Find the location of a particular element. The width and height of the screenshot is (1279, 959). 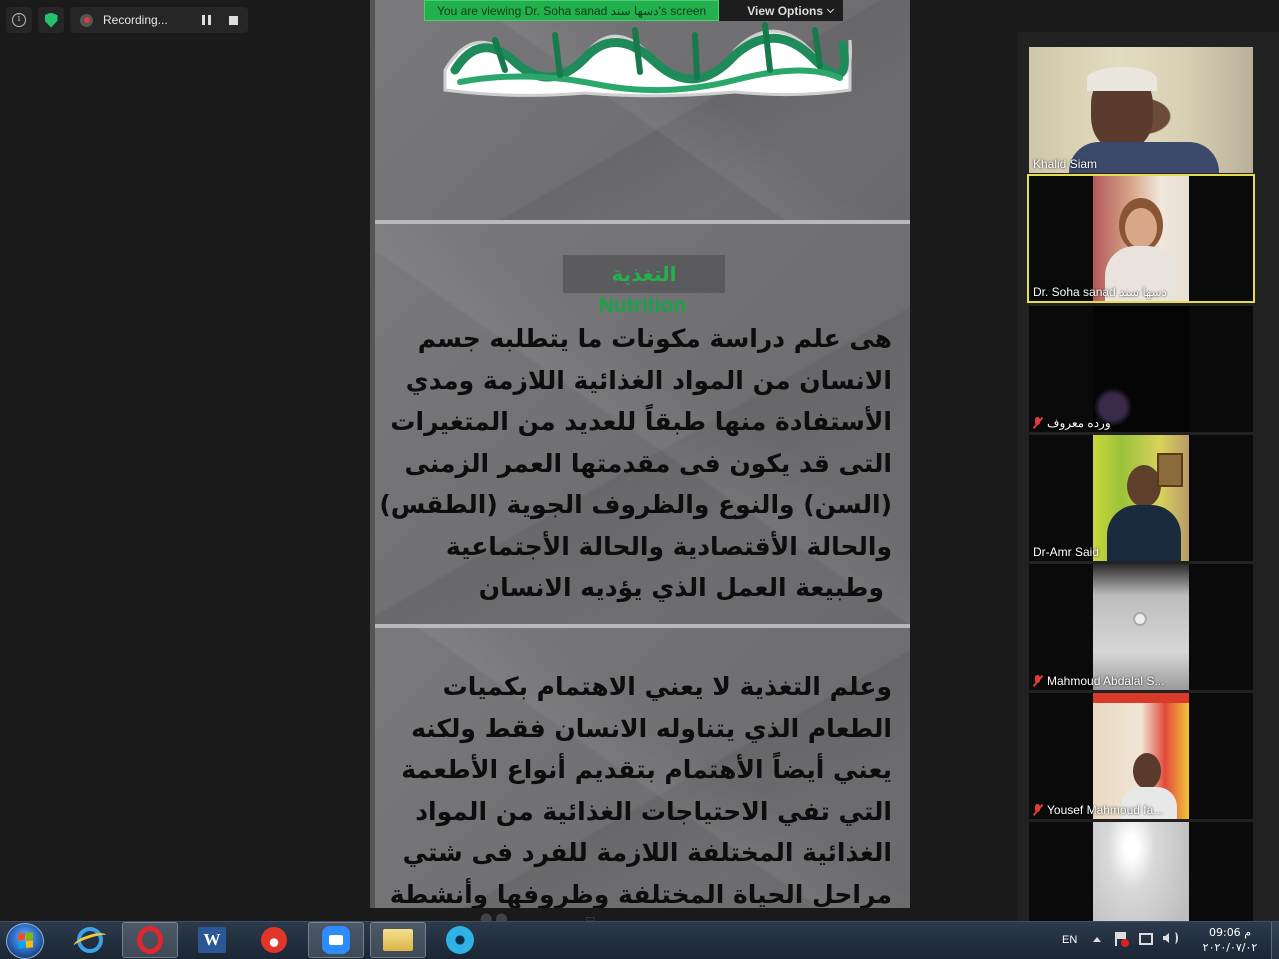

internet-explorer-icon is located at coordinates (90, 940).